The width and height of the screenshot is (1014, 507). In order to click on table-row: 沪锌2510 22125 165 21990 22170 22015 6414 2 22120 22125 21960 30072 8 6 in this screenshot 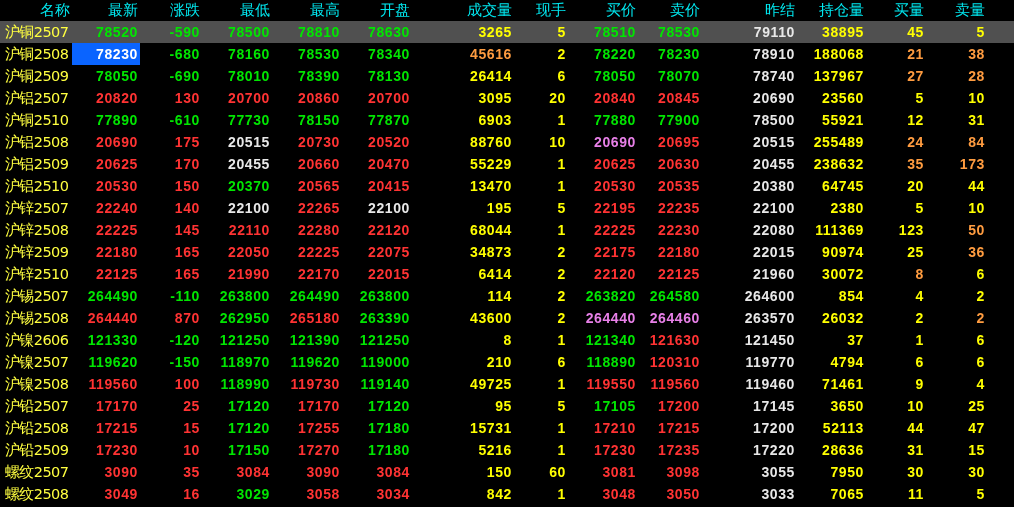, I will do `click(507, 274)`.